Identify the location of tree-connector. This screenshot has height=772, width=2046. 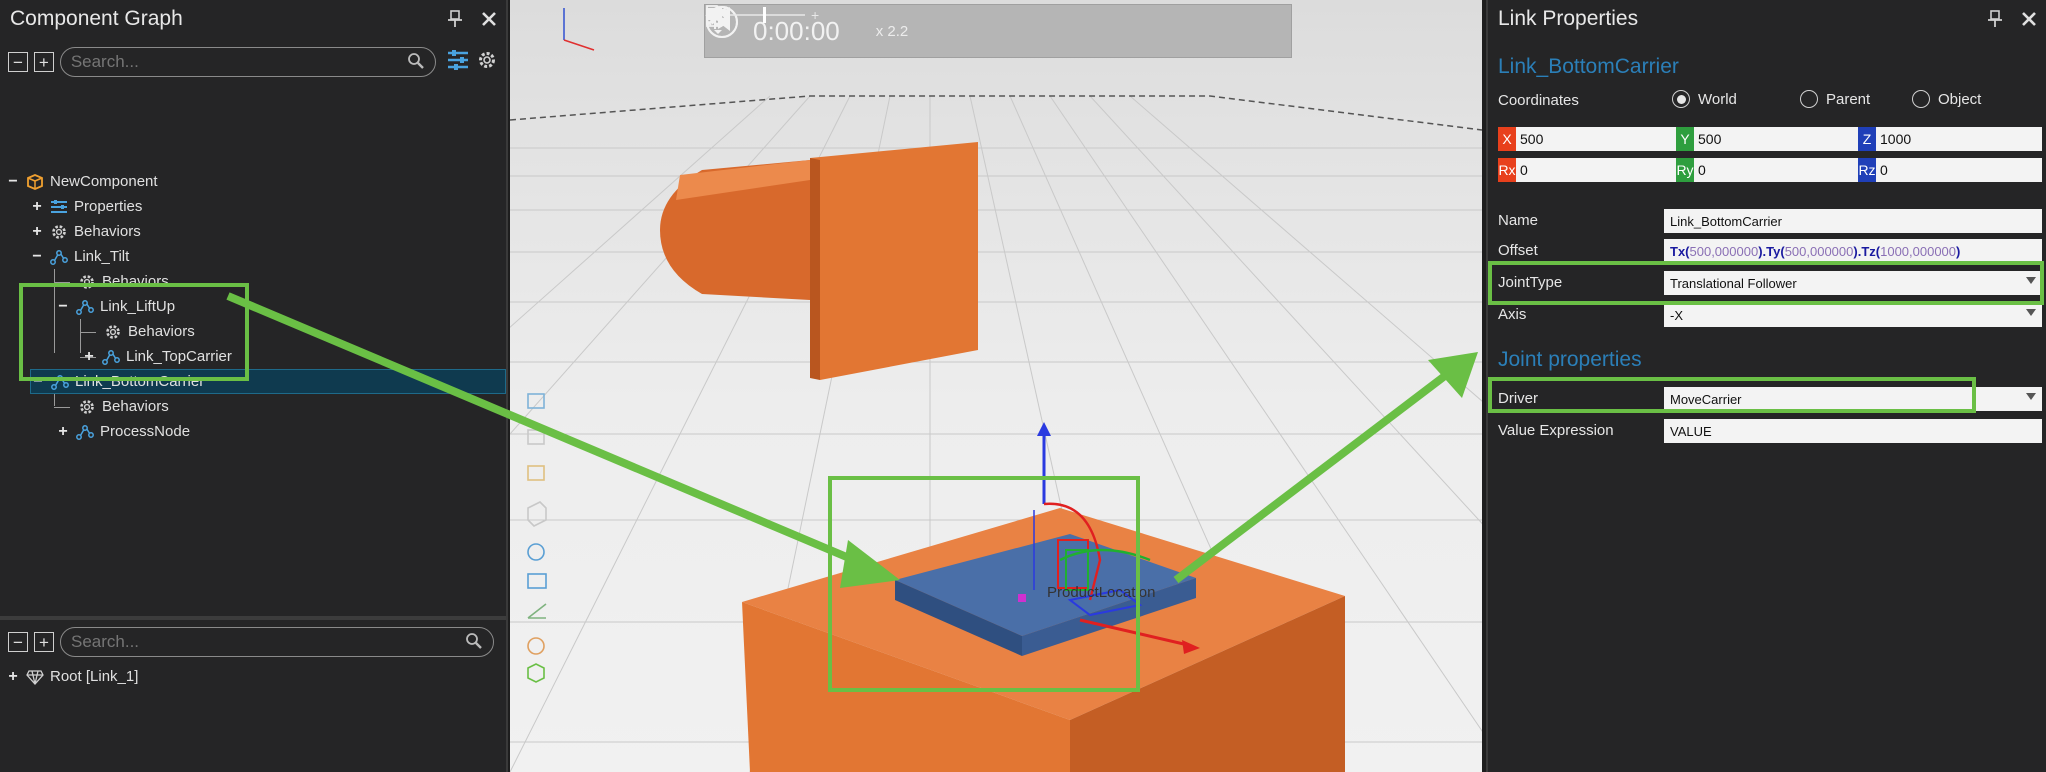
(62, 407).